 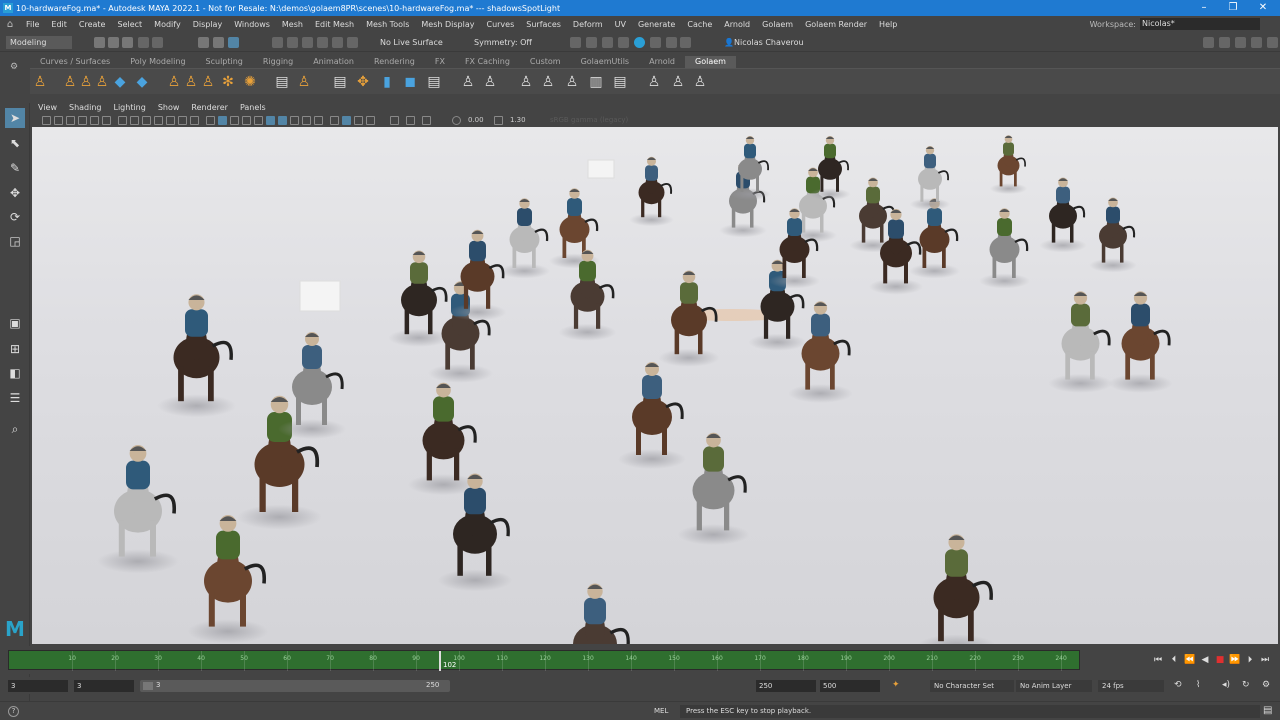 I want to click on menu-generate: Generate, so click(x=656, y=24).